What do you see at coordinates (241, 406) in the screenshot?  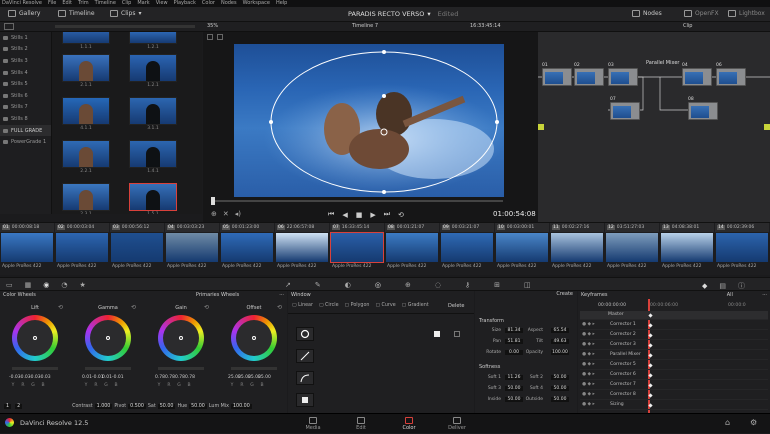 I see `lummix-field: 100.00` at bounding box center [241, 406].